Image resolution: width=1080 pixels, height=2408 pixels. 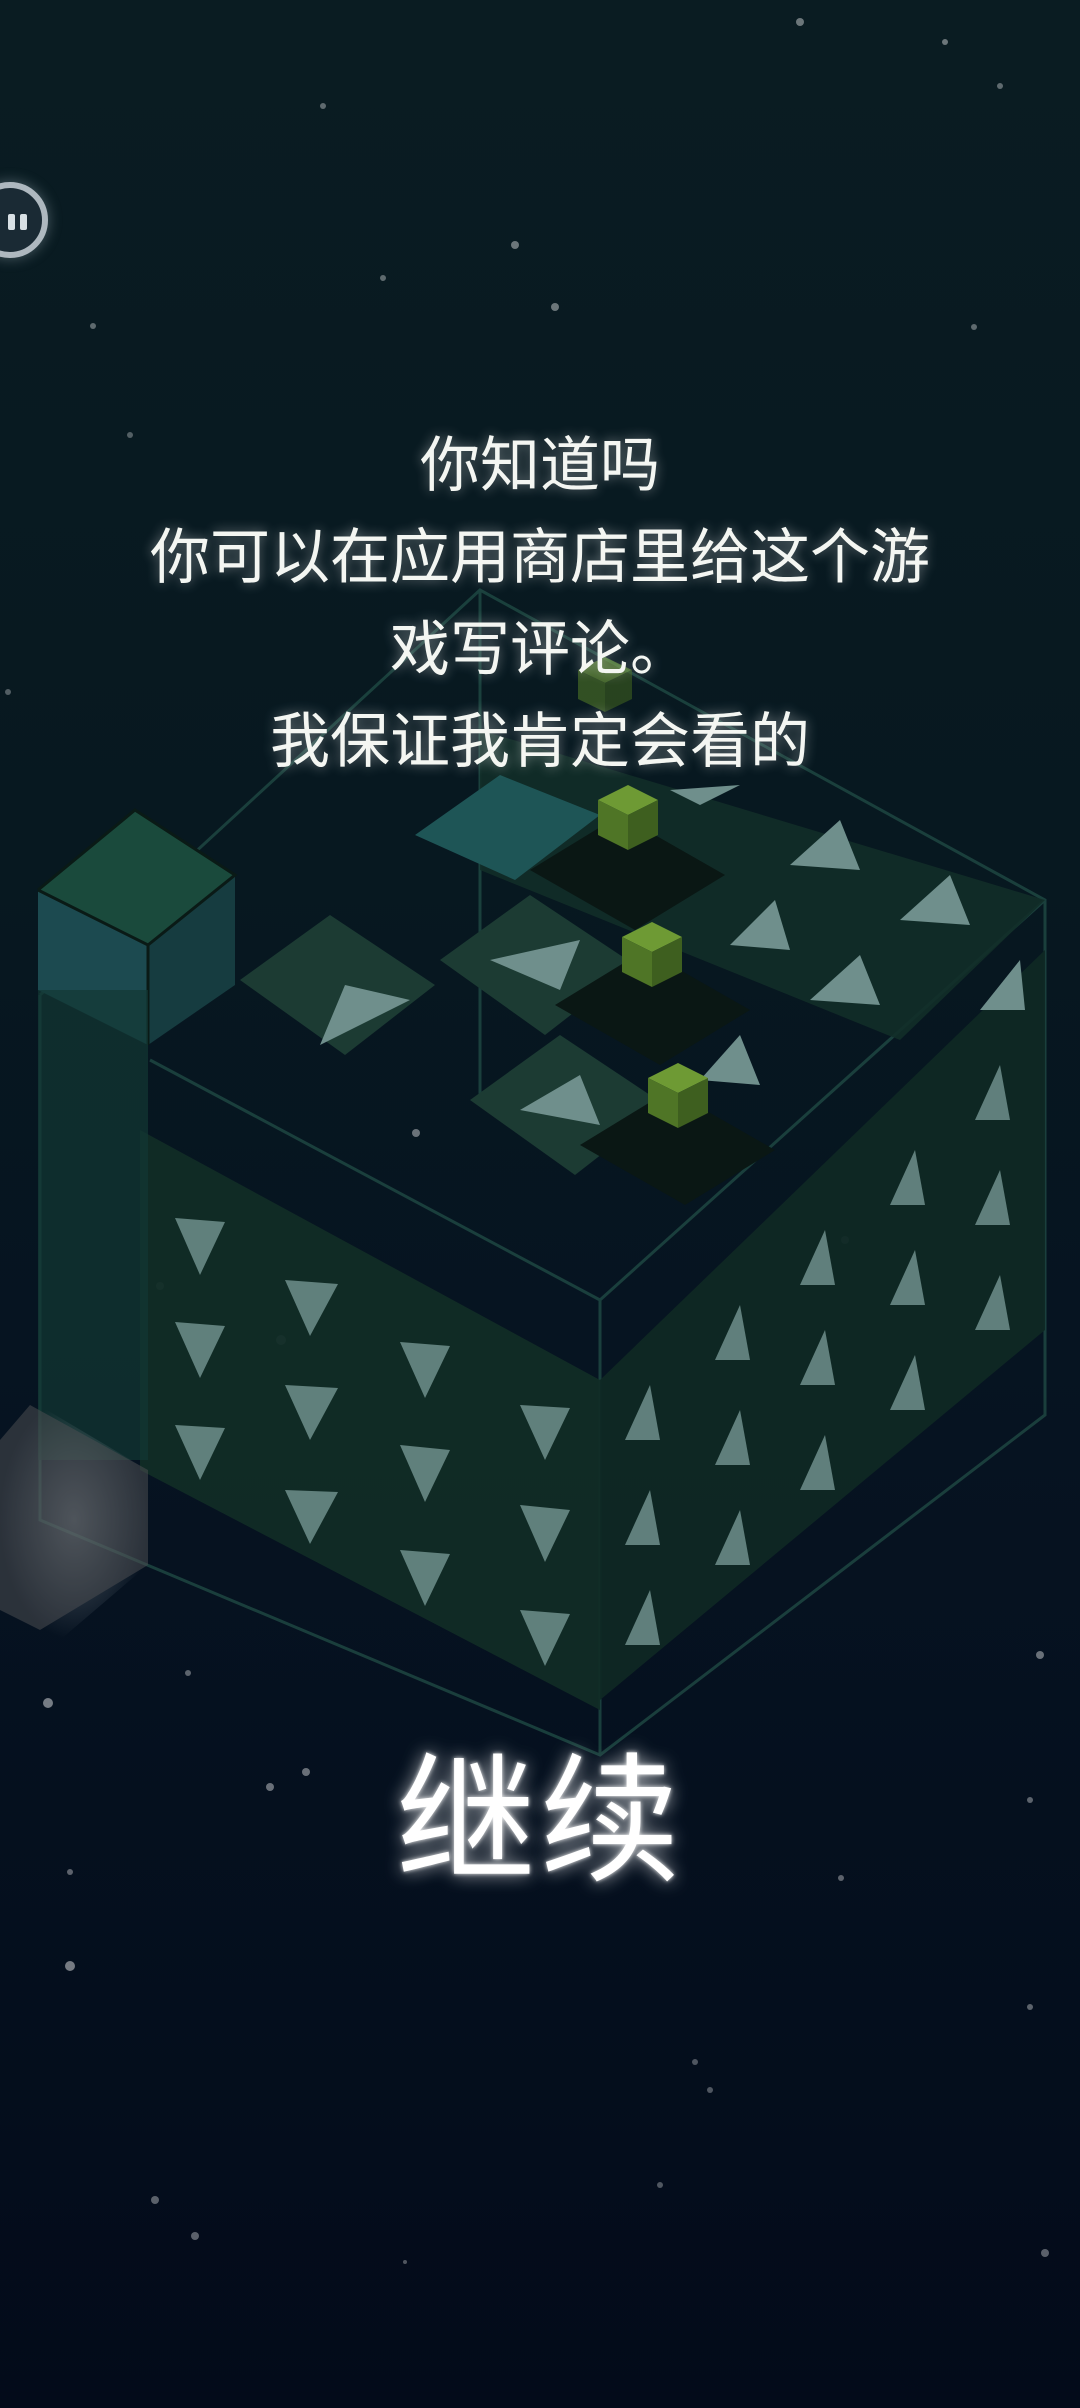 What do you see at coordinates (540, 742) in the screenshot?
I see `tip-line-4: 我保证我肯定会看的` at bounding box center [540, 742].